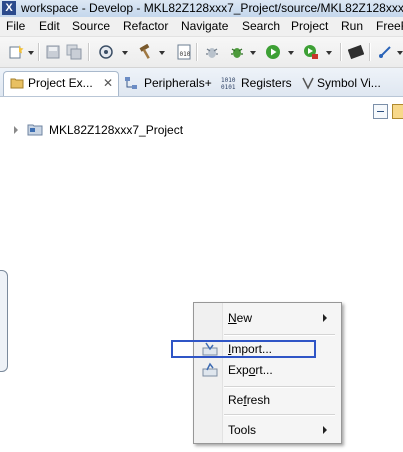  I want to click on tab-peripherals: Peripherals+, so click(169, 83).